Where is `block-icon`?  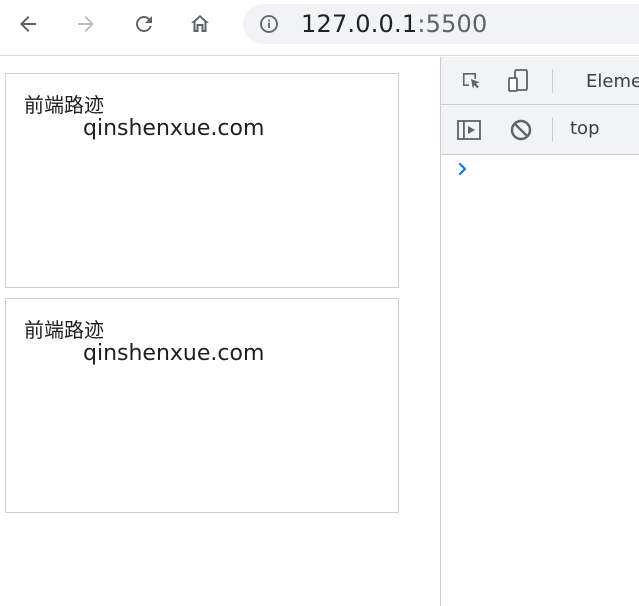
block-icon is located at coordinates (521, 130).